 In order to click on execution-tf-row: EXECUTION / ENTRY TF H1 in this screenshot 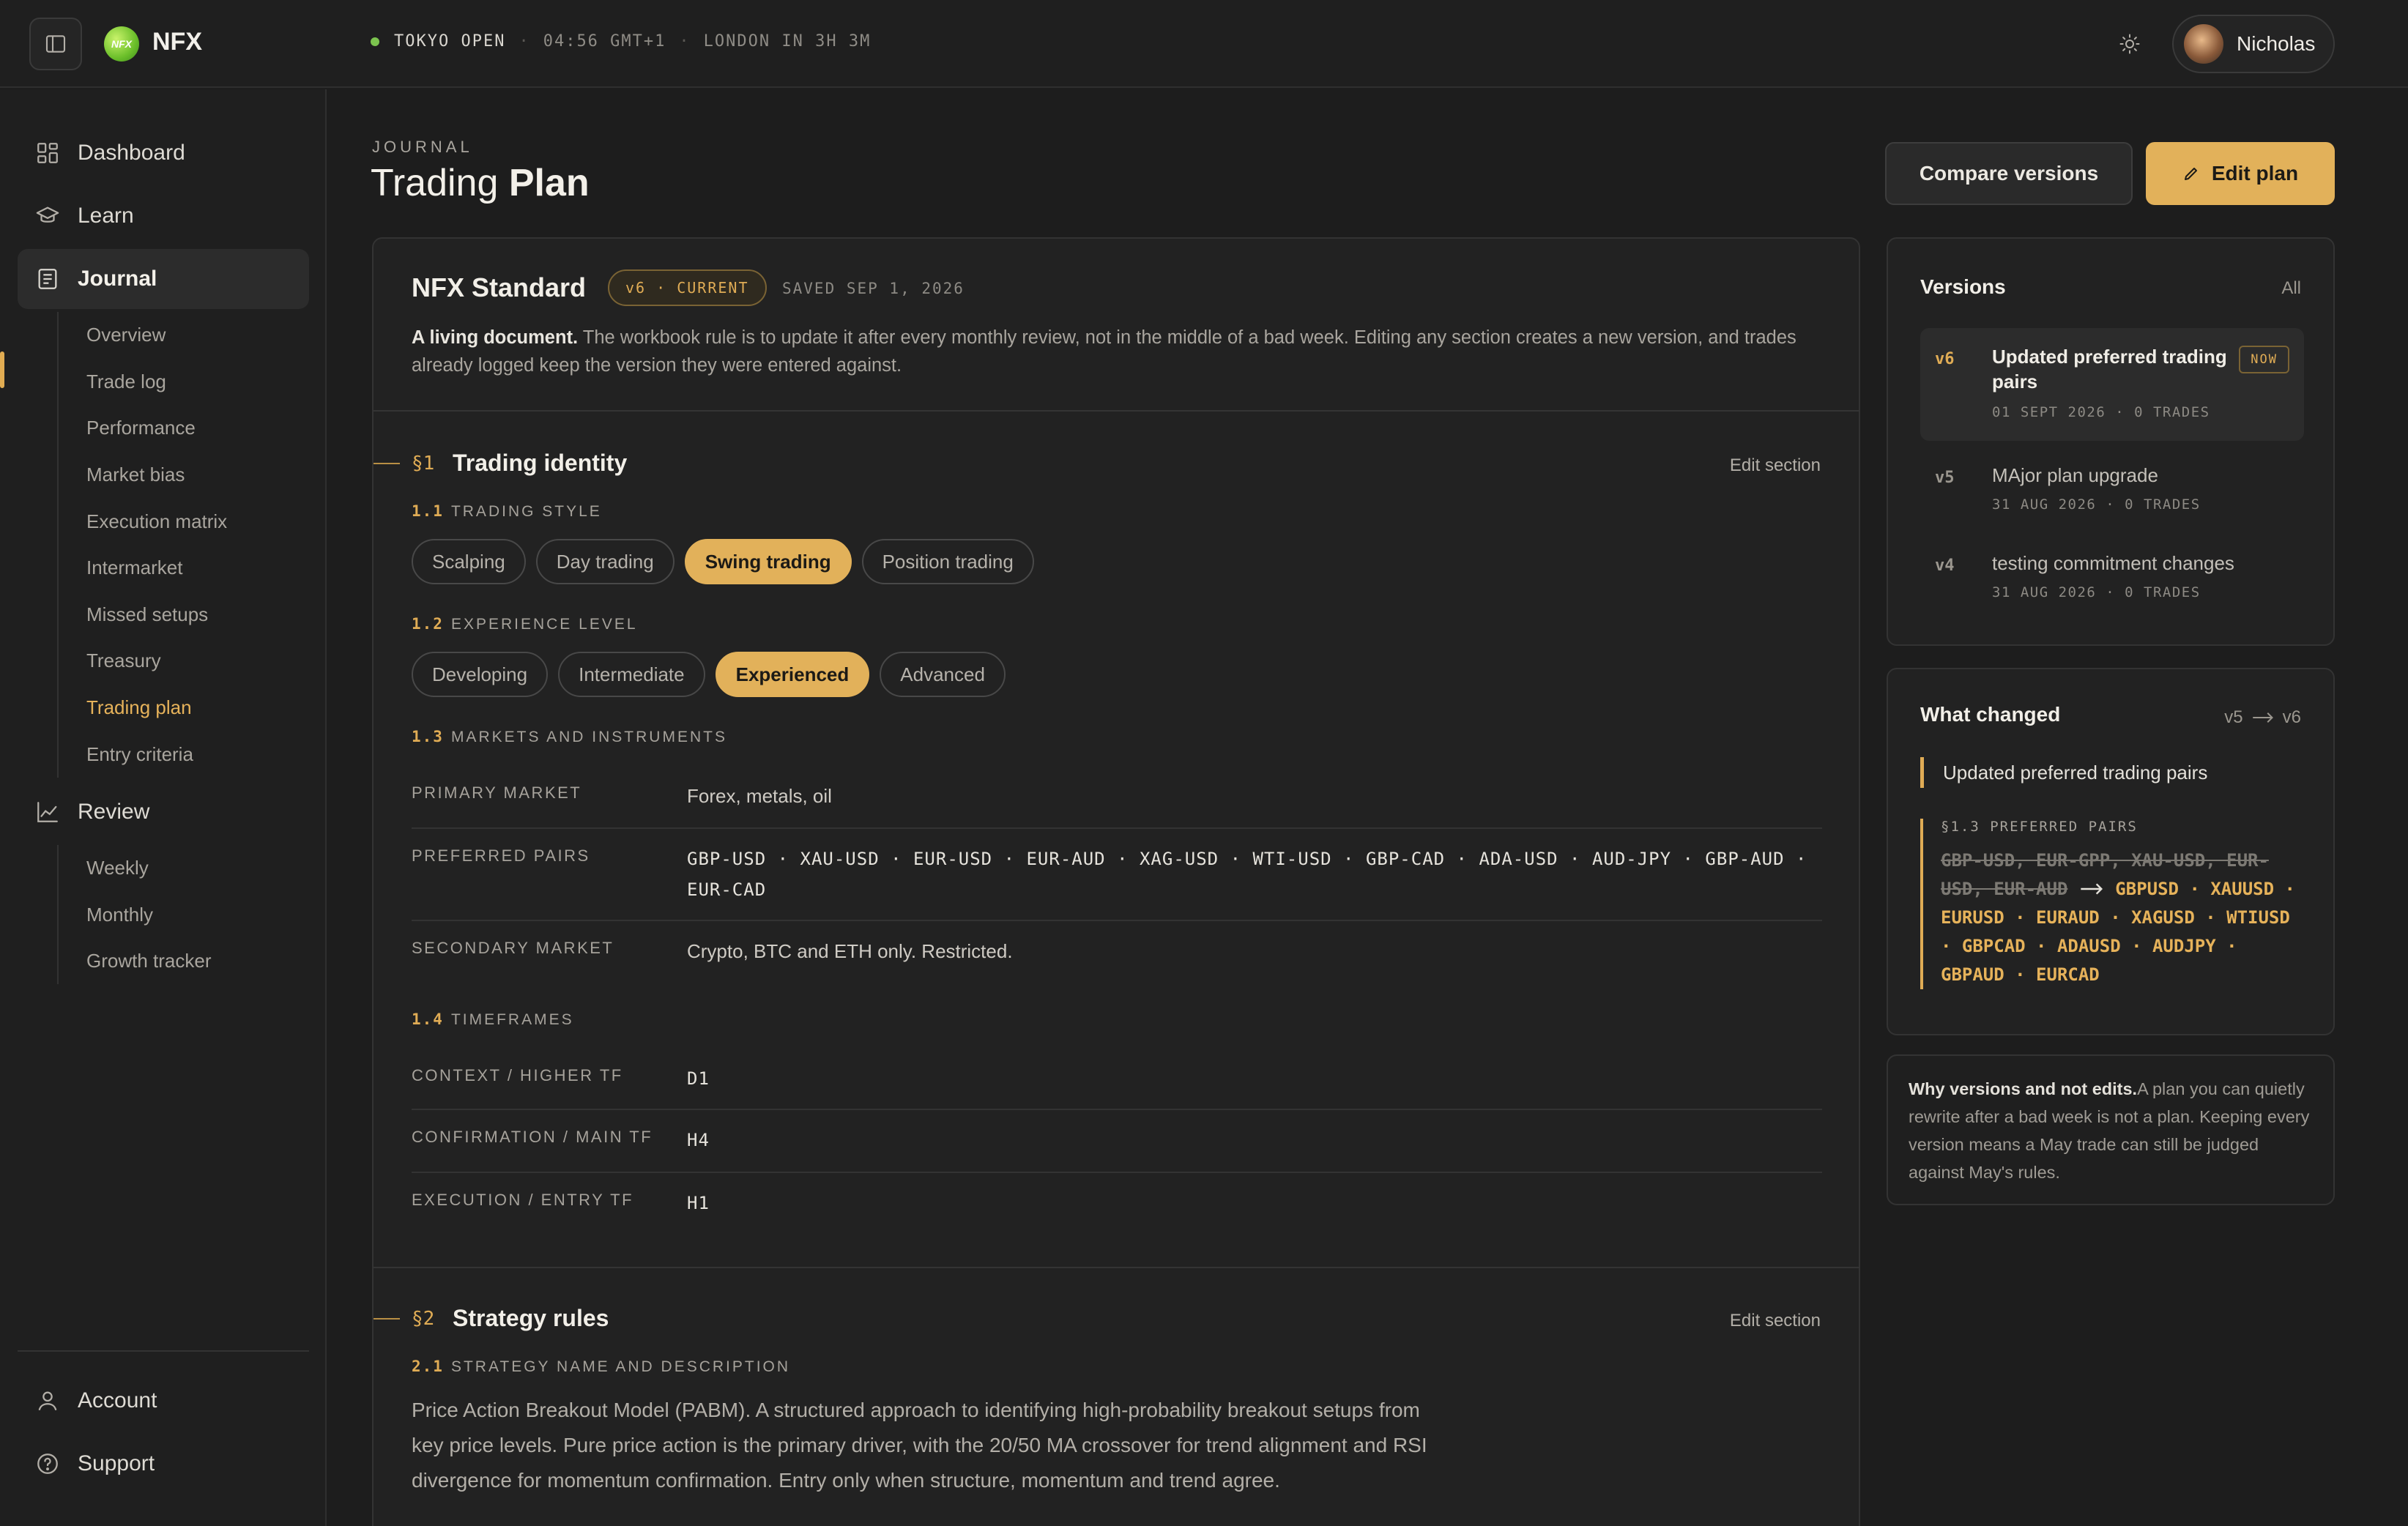, I will do `click(1117, 1213)`.